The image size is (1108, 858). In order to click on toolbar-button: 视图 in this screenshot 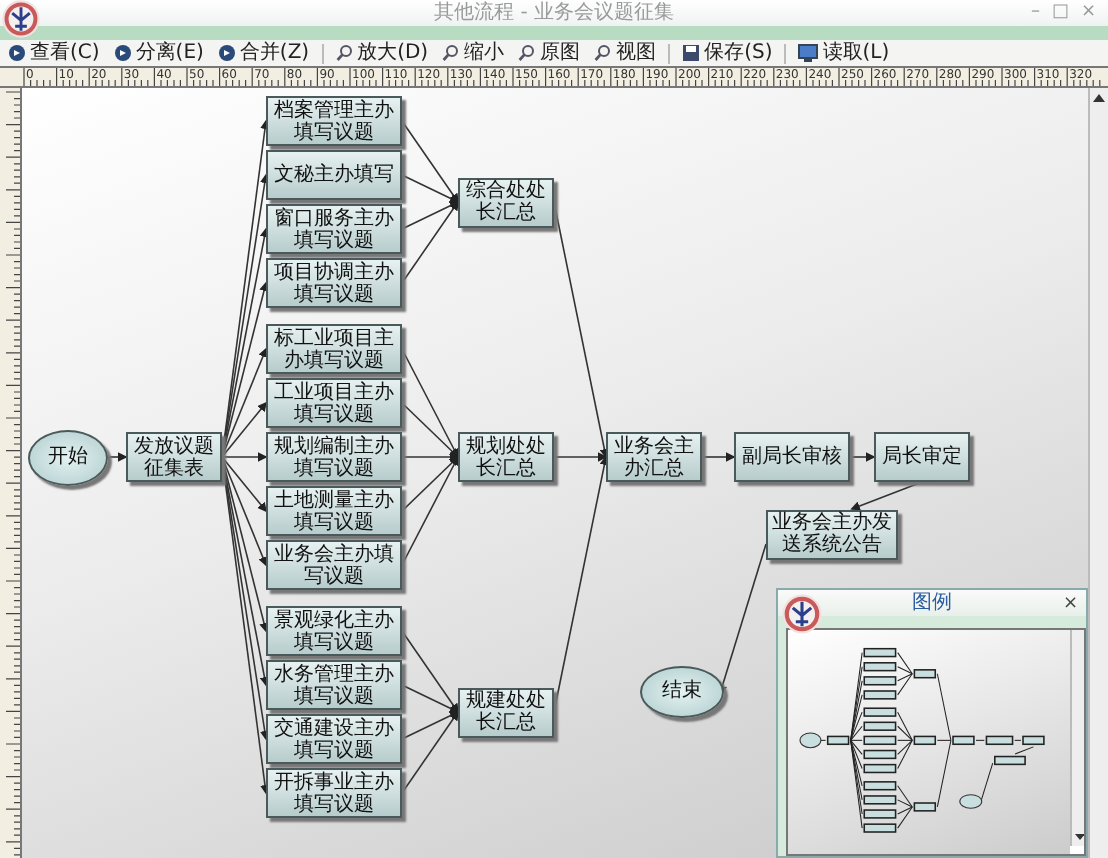, I will do `click(625, 53)`.